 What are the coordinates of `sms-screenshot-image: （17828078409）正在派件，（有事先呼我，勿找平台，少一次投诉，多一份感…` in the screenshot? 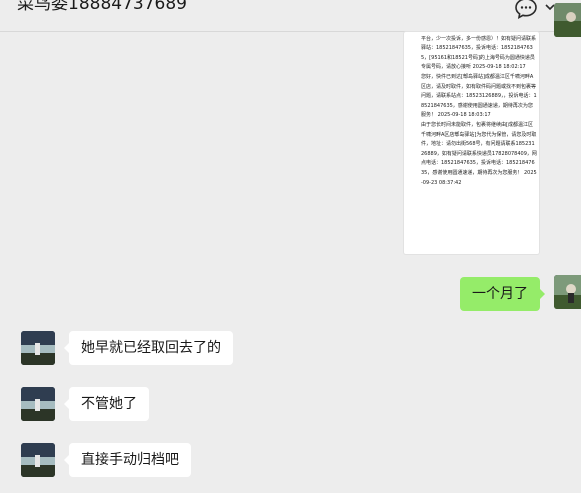 It's located at (471, 143).